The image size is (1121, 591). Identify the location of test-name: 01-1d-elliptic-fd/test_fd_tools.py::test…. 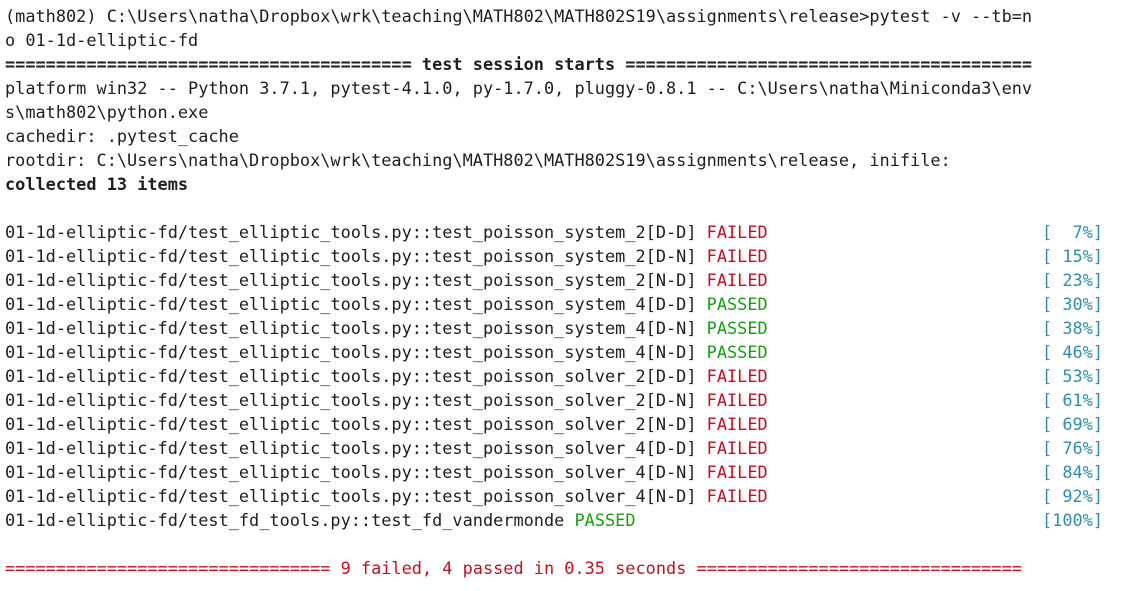
(285, 520).